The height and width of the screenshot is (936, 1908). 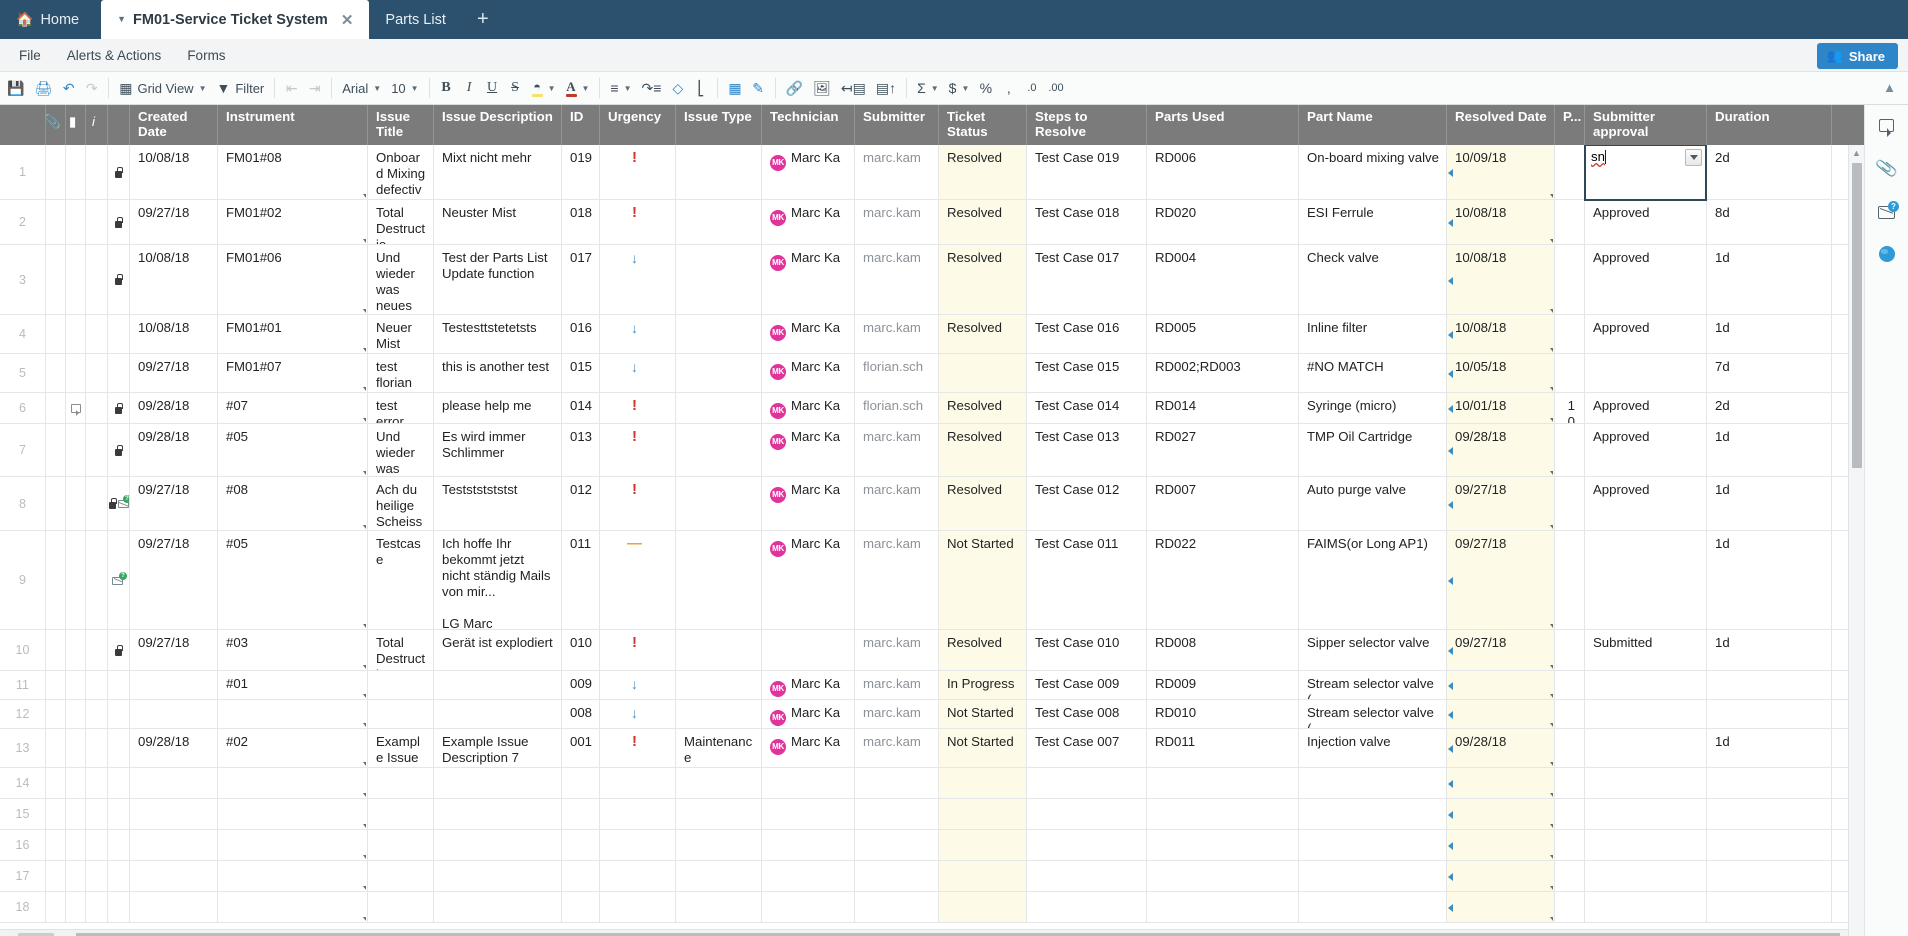 I want to click on update-request-icon: ?, so click(x=123, y=502).